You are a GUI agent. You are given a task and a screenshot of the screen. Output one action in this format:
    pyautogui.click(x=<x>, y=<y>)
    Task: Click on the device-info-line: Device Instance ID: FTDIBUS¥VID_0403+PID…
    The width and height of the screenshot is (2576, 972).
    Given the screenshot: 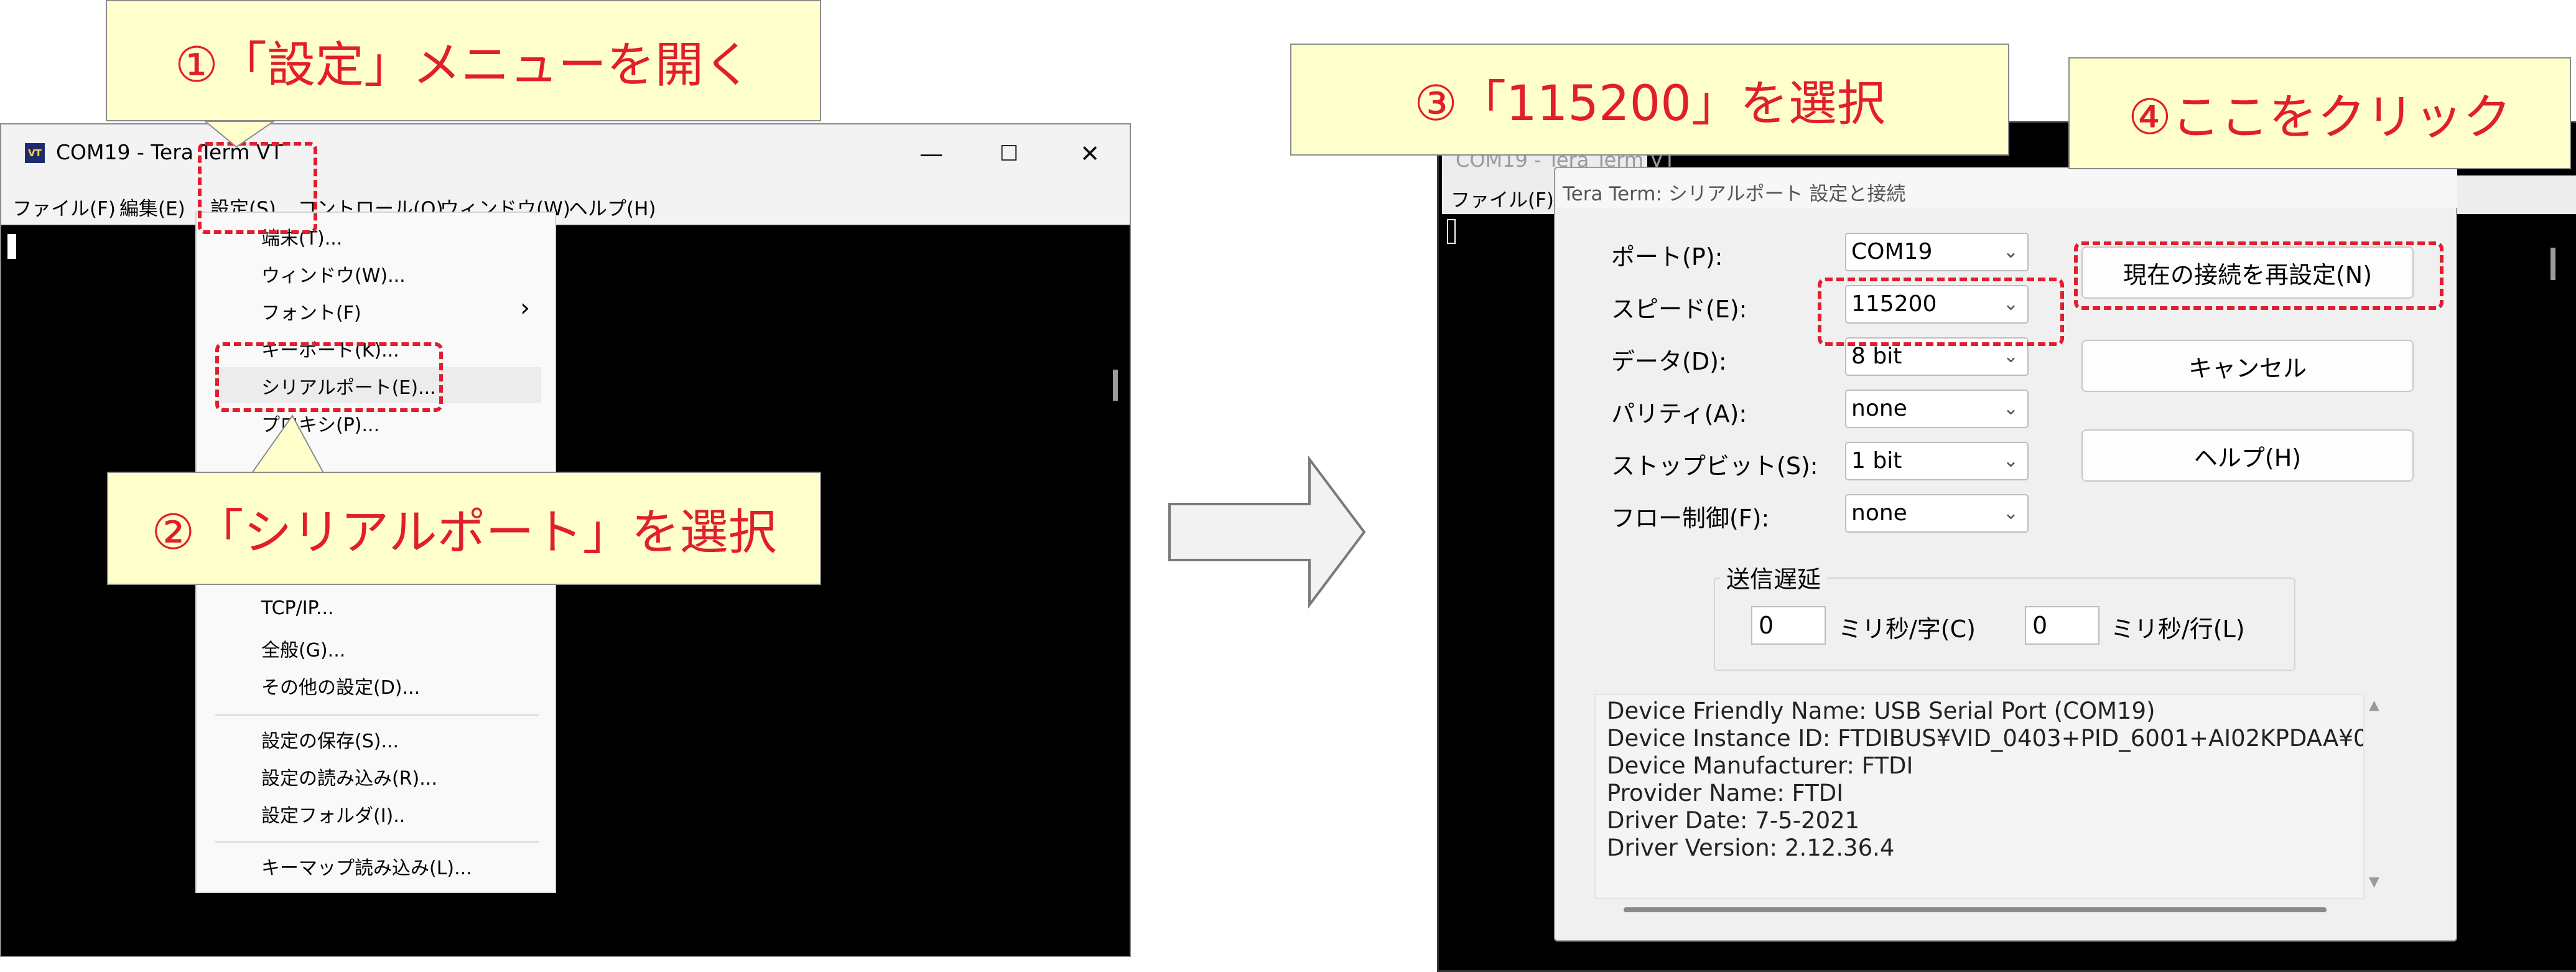 What is the action you would take?
    pyautogui.click(x=1985, y=738)
    